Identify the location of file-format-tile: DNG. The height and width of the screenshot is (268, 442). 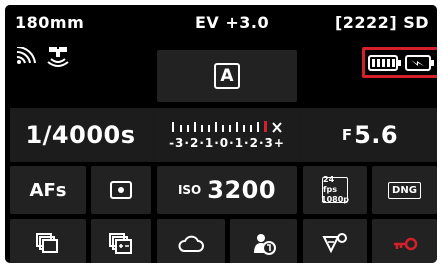
(404, 190).